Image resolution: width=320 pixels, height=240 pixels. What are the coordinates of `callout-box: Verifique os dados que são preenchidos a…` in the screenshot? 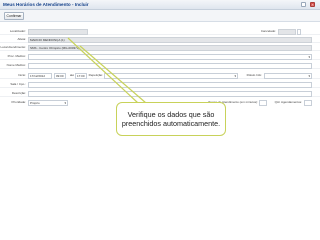 It's located at (171, 119).